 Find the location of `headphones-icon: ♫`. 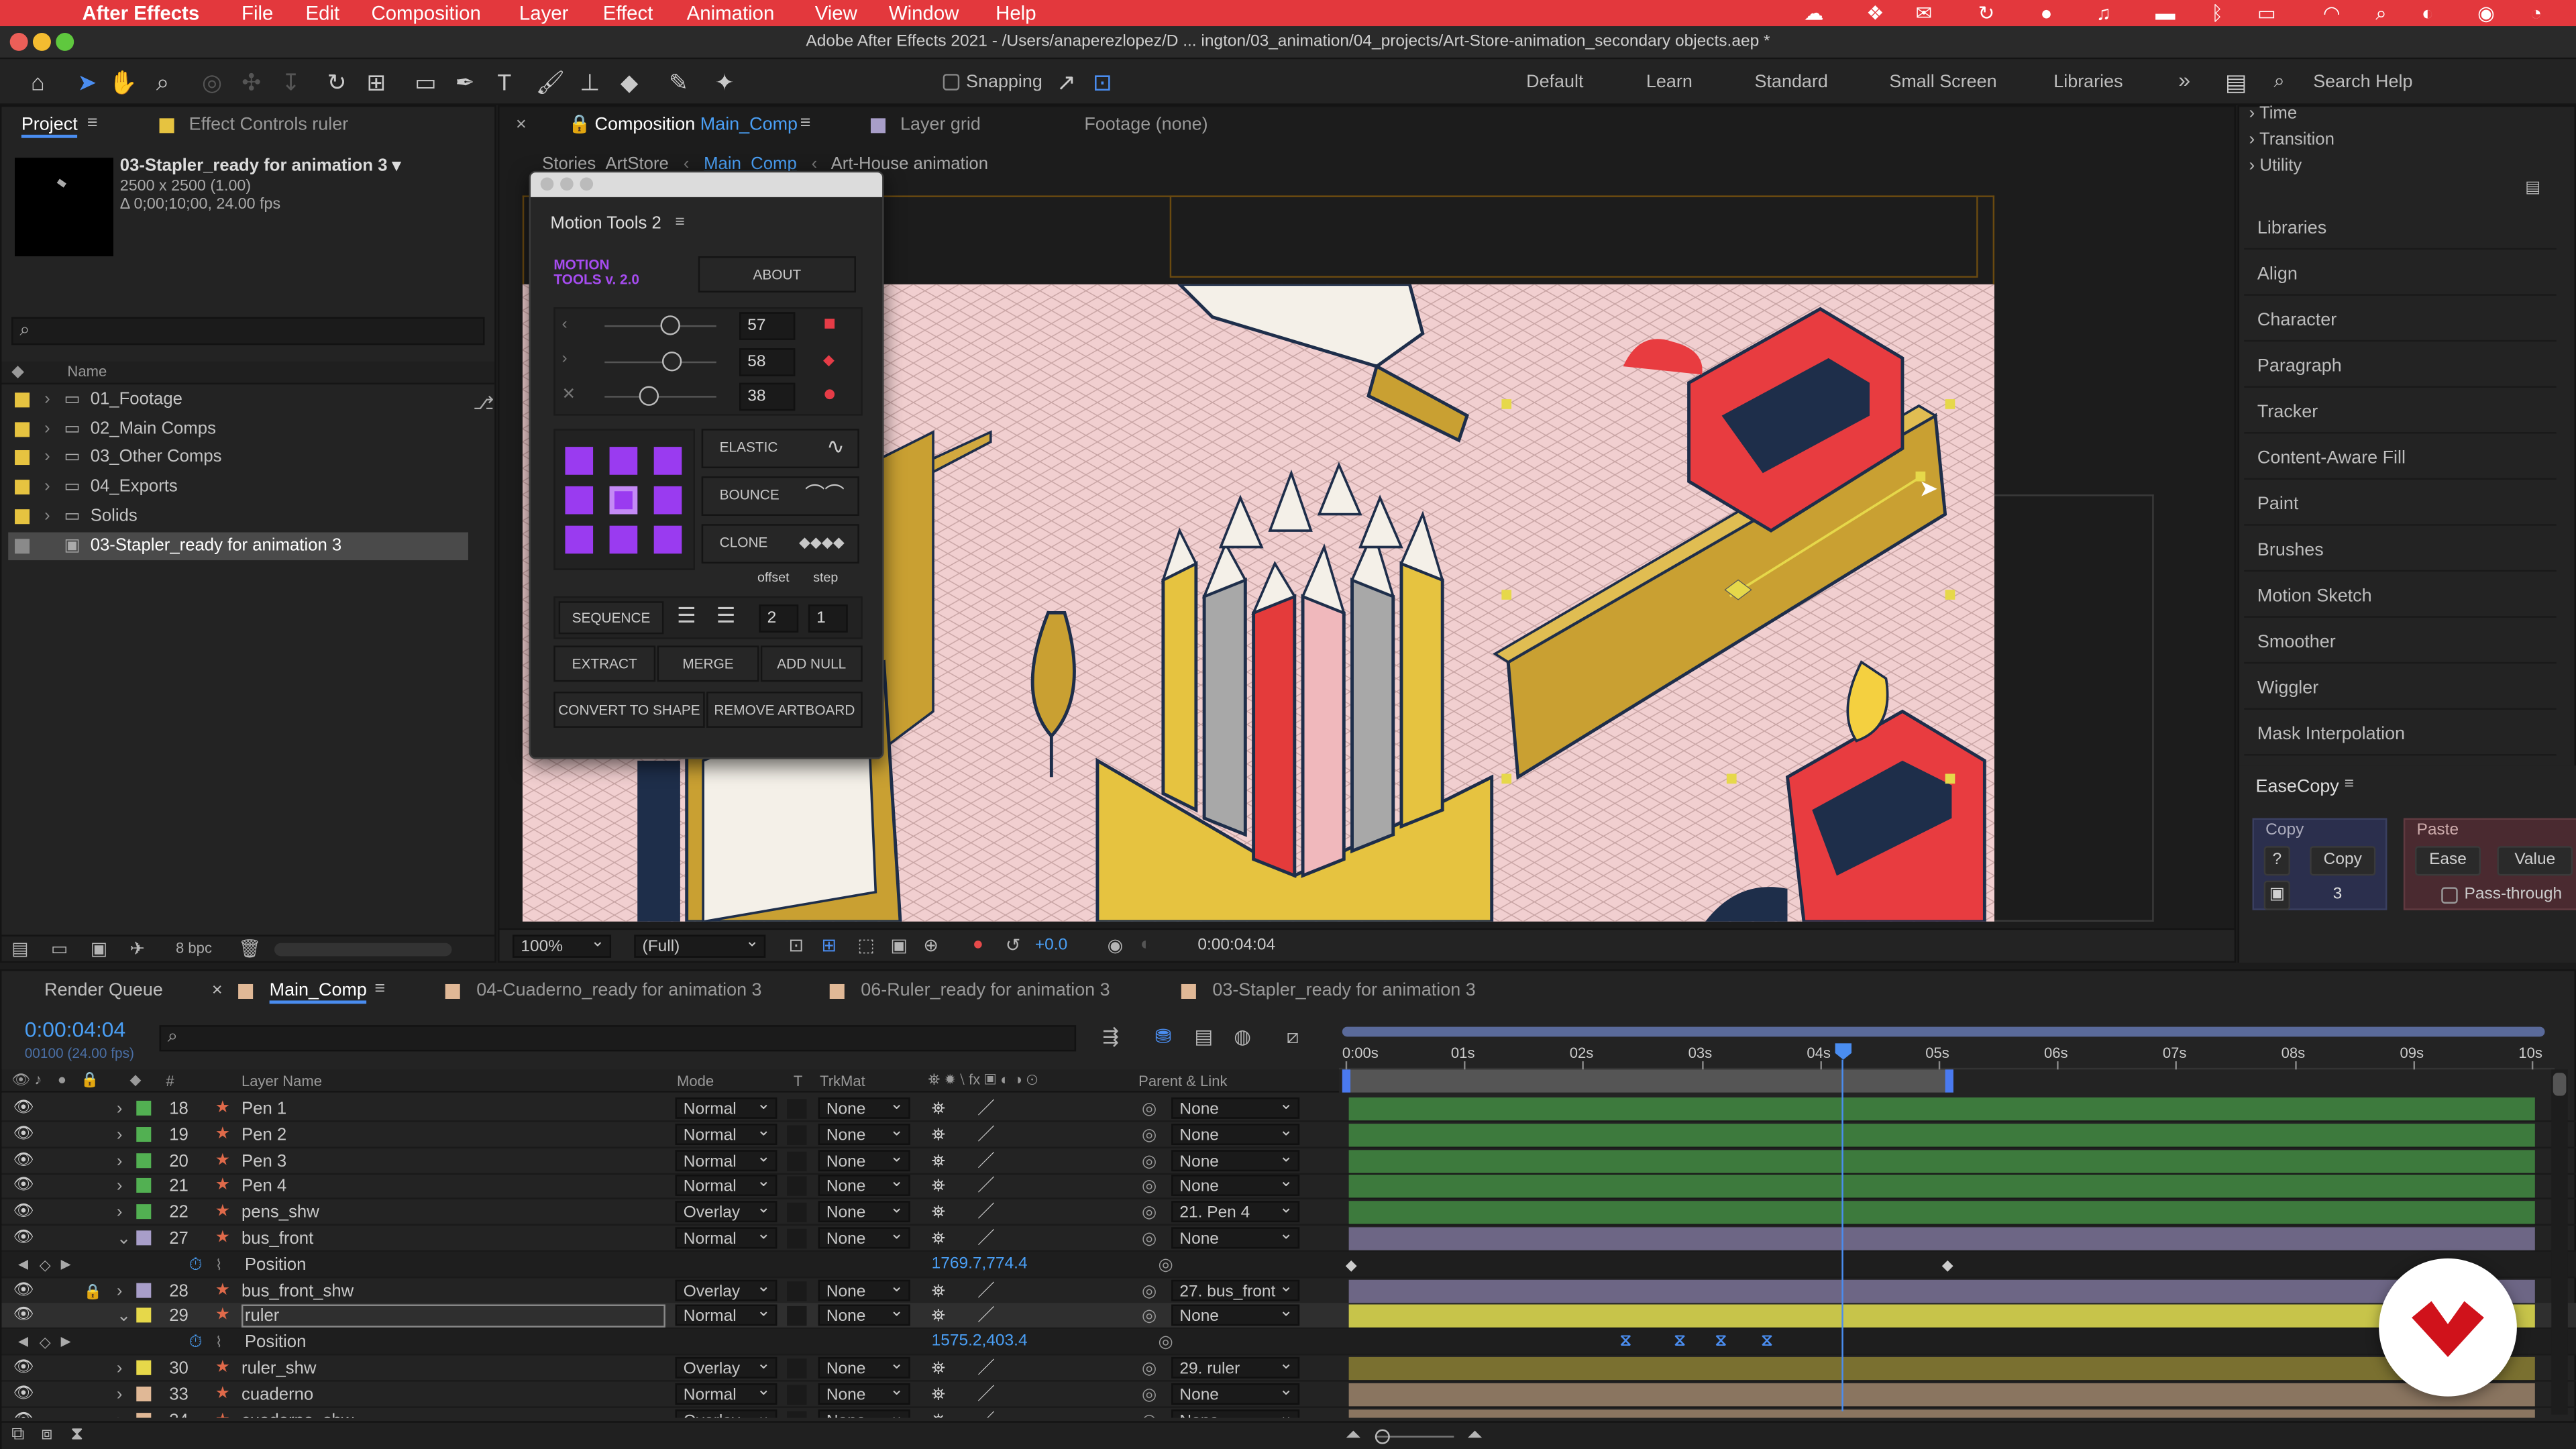

headphones-icon: ♫ is located at coordinates (2103, 13).